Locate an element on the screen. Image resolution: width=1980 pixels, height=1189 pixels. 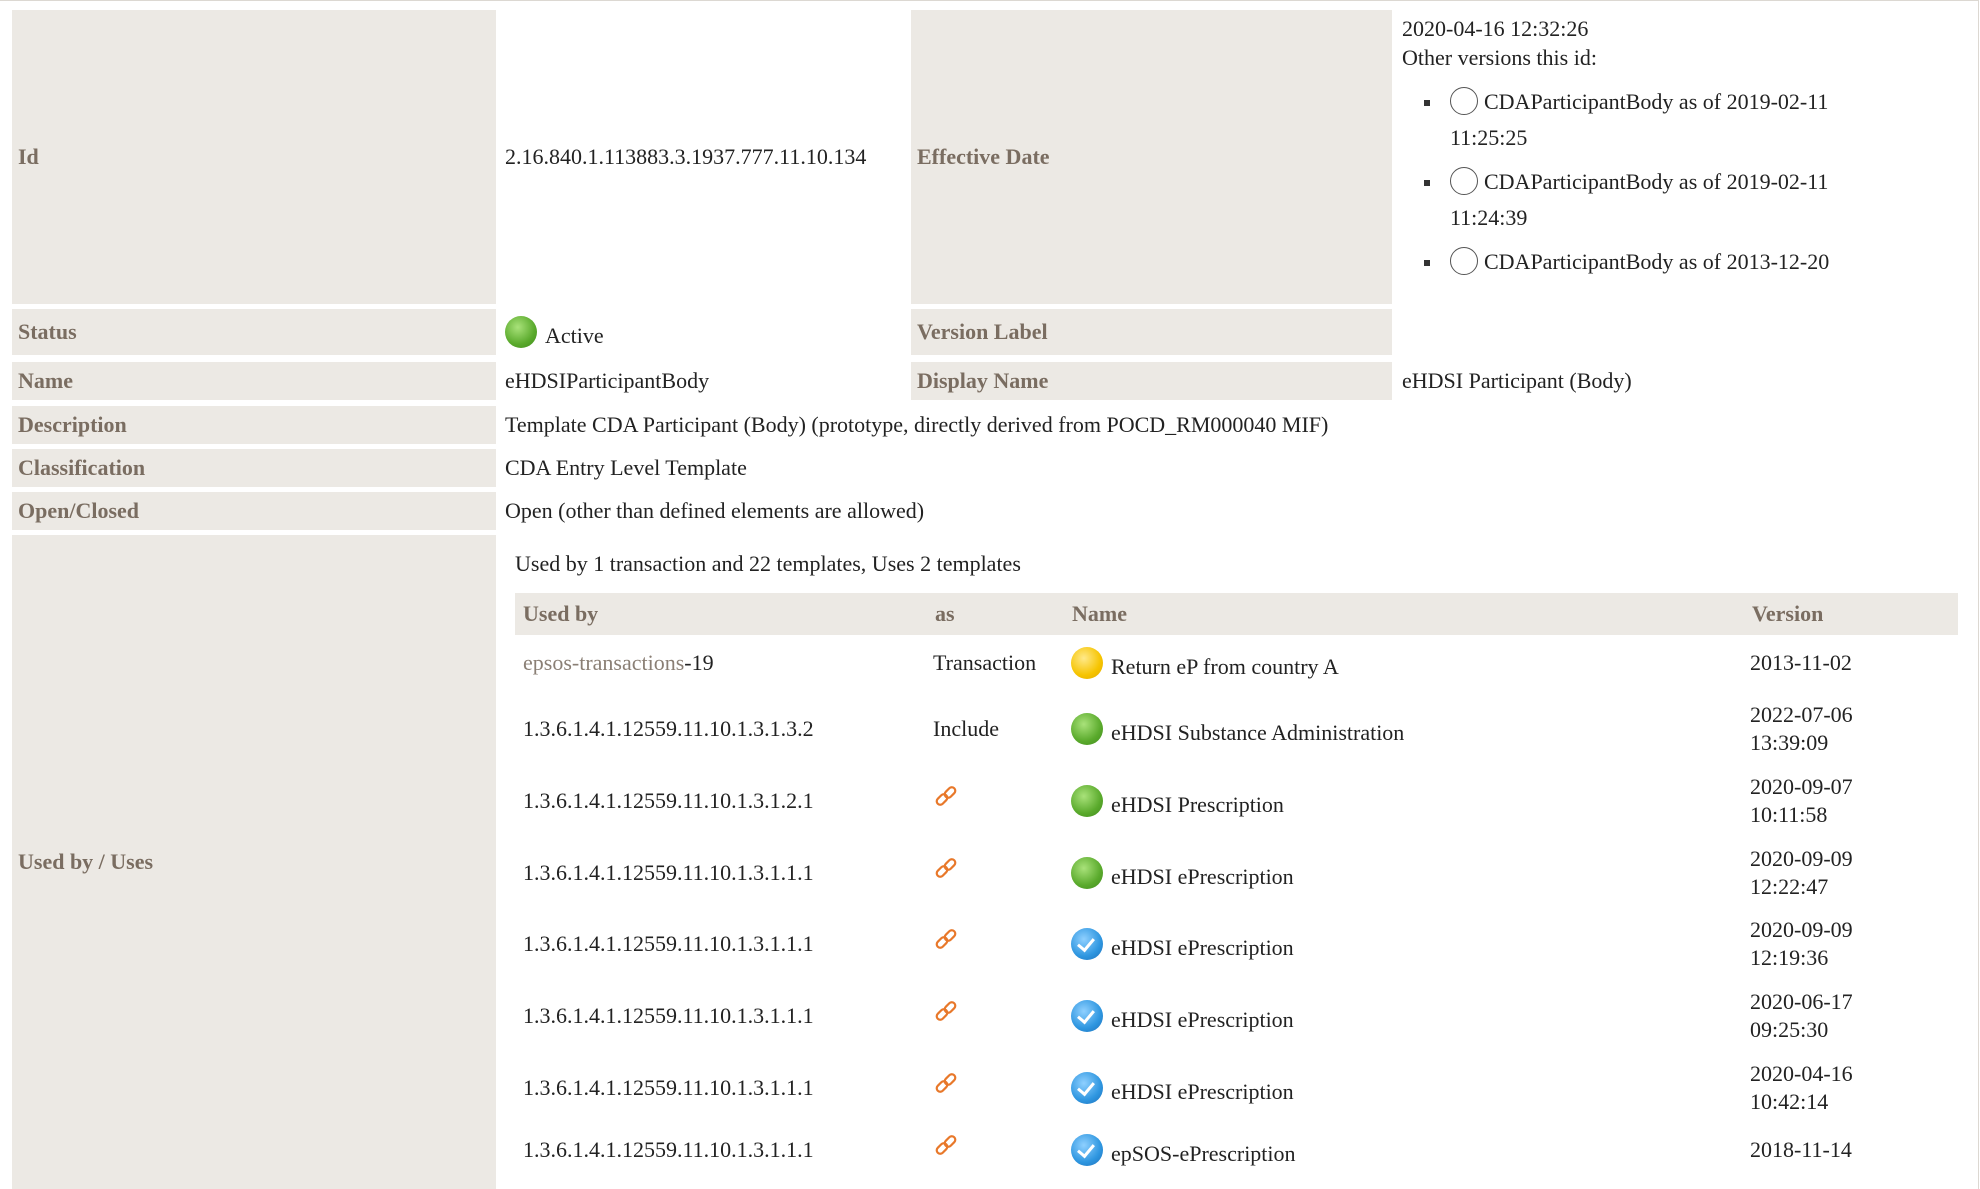
version-date: 2020-04-16 is located at coordinates (1801, 1073).